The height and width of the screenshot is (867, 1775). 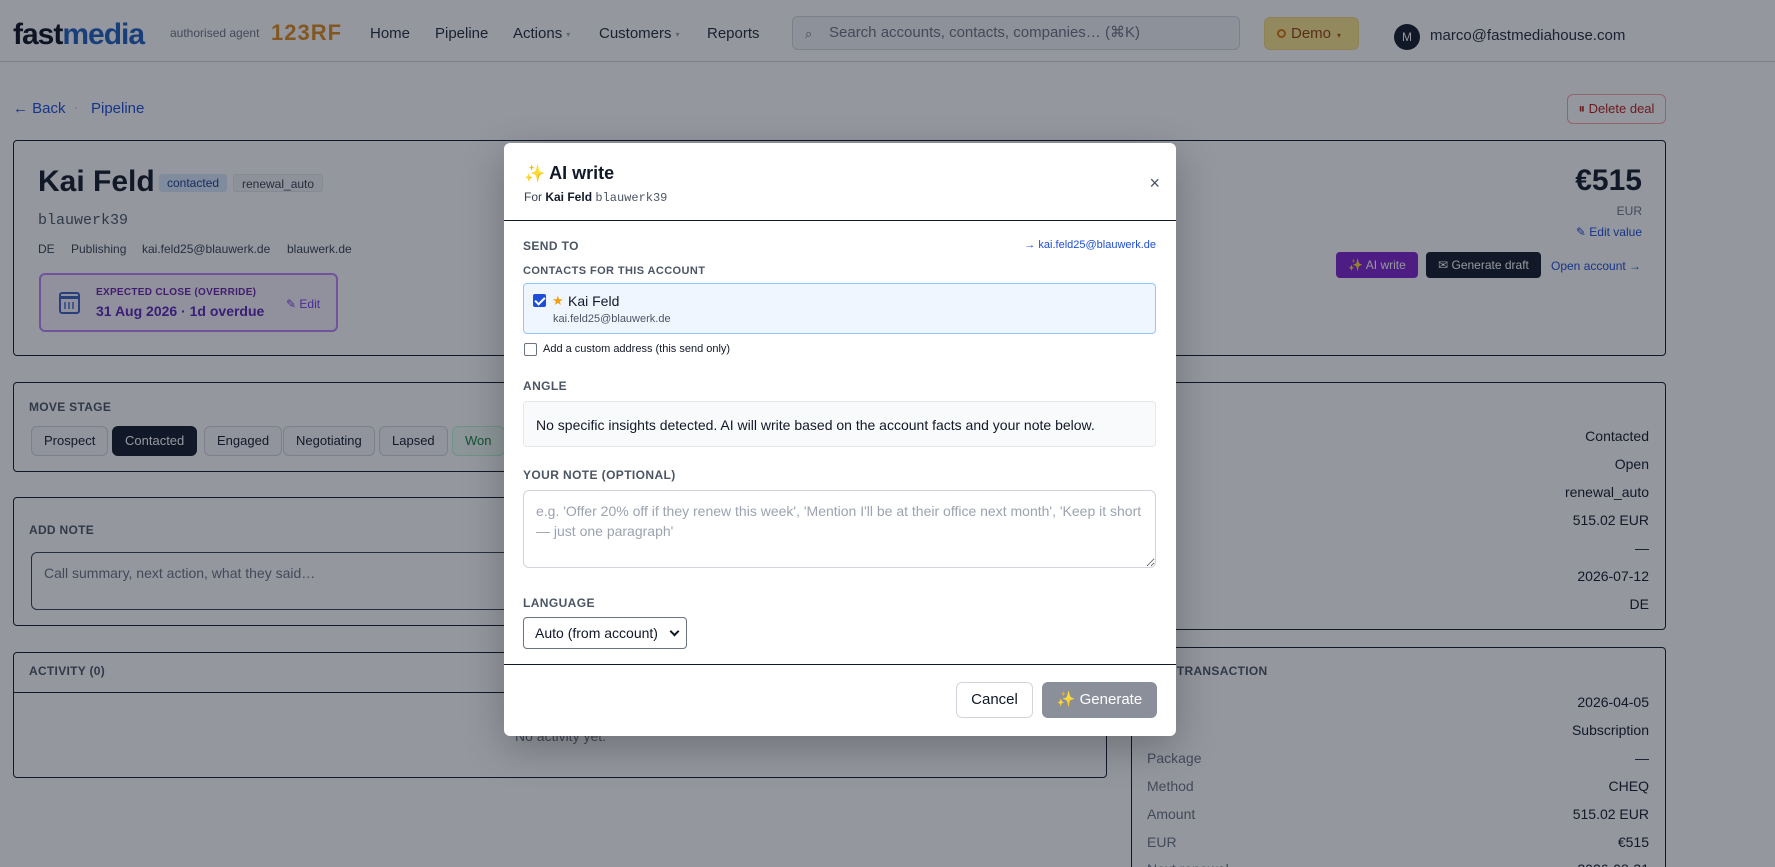 I want to click on contact-option: ★ Kai Feld kai.feld25@blauwerk.de, so click(x=839, y=308).